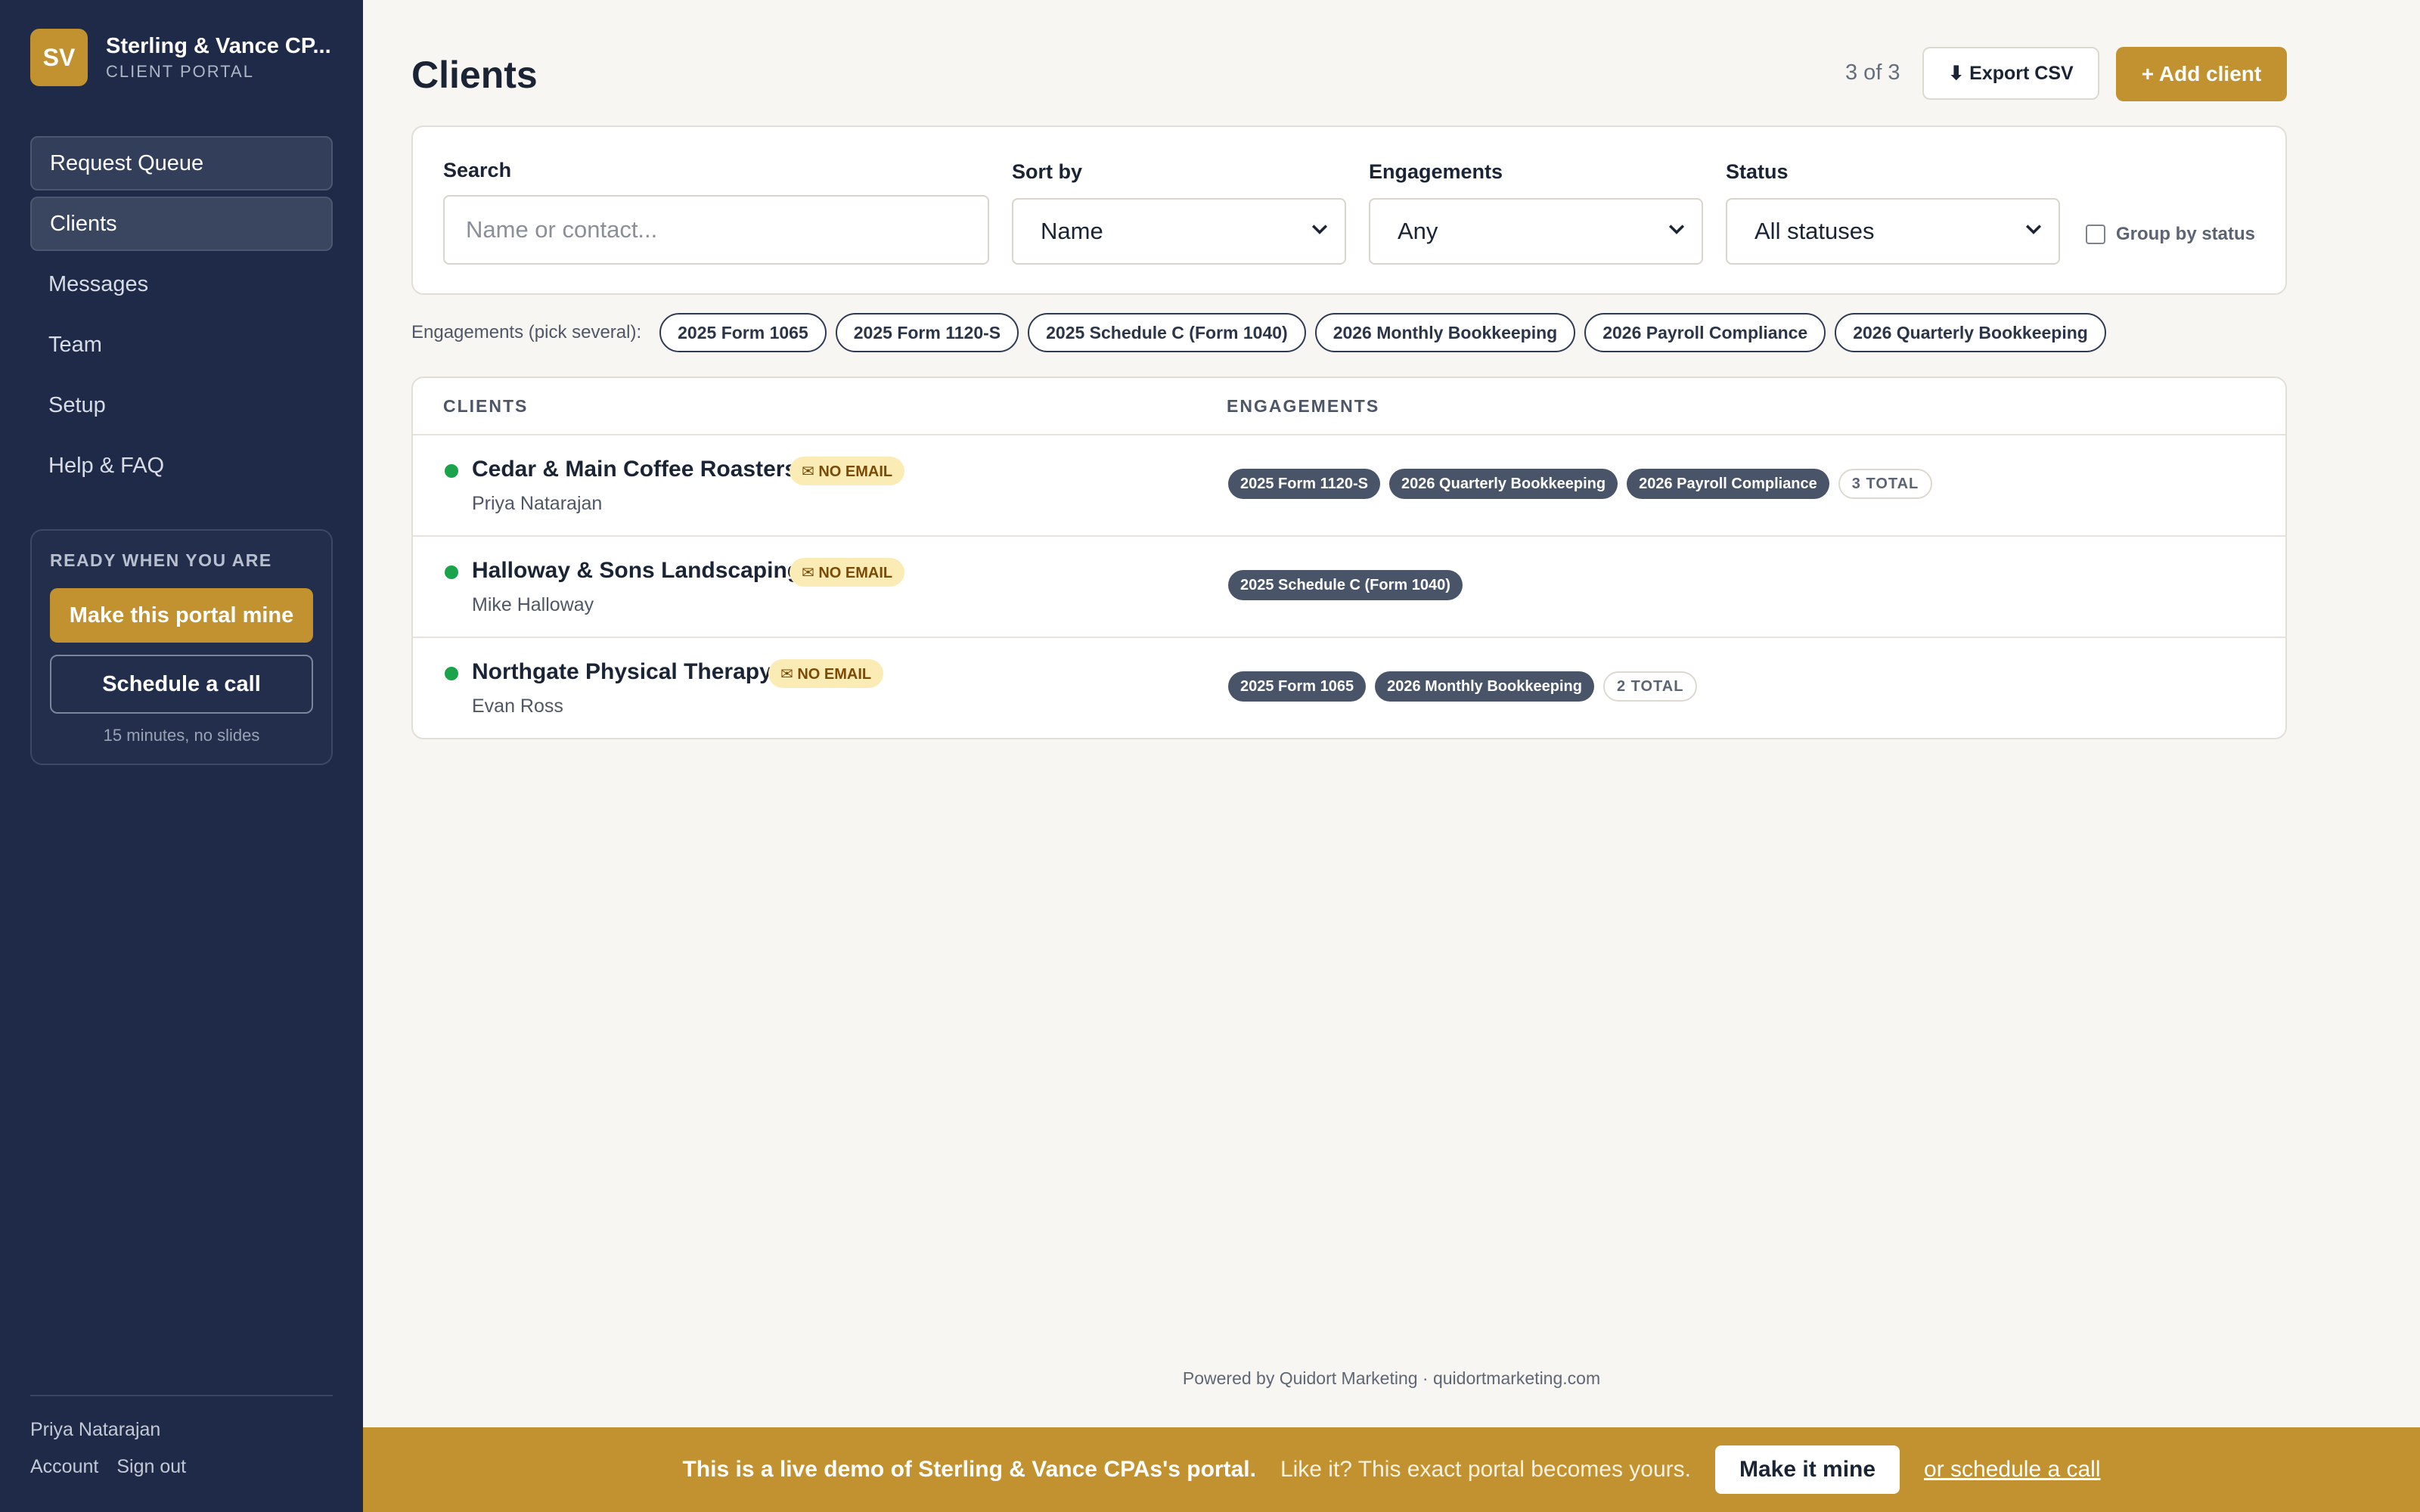  I want to click on current-user-name: Priya Natarajan, so click(95, 1429).